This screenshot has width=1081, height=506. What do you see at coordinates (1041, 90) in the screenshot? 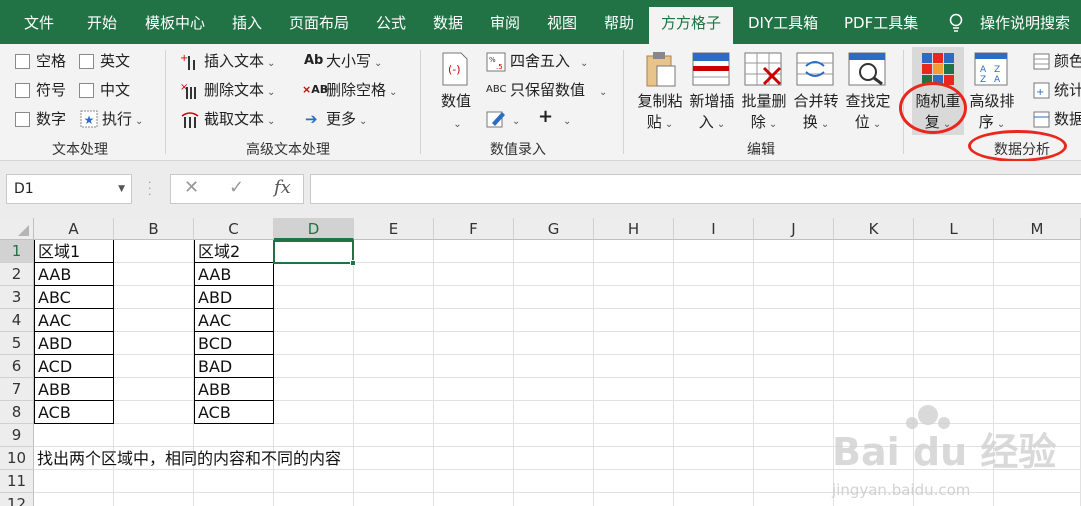
I see `stats-icon: +` at bounding box center [1041, 90].